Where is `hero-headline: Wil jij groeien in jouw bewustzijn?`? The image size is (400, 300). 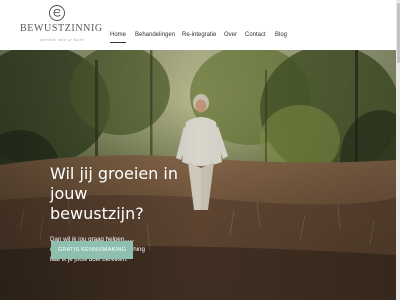
hero-headline: Wil jij groeien in jouw bewustzijn? is located at coordinates (120, 194).